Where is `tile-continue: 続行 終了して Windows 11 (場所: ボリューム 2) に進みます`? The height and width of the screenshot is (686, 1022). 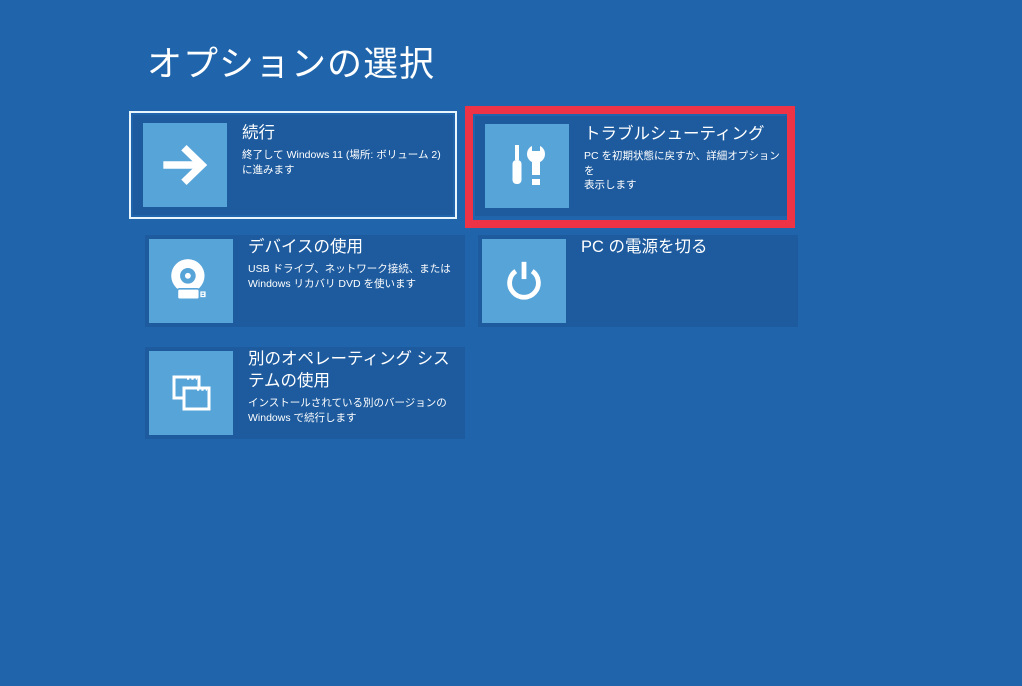 tile-continue: 続行 終了して Windows 11 (場所: ボリューム 2) に進みます is located at coordinates (293, 165).